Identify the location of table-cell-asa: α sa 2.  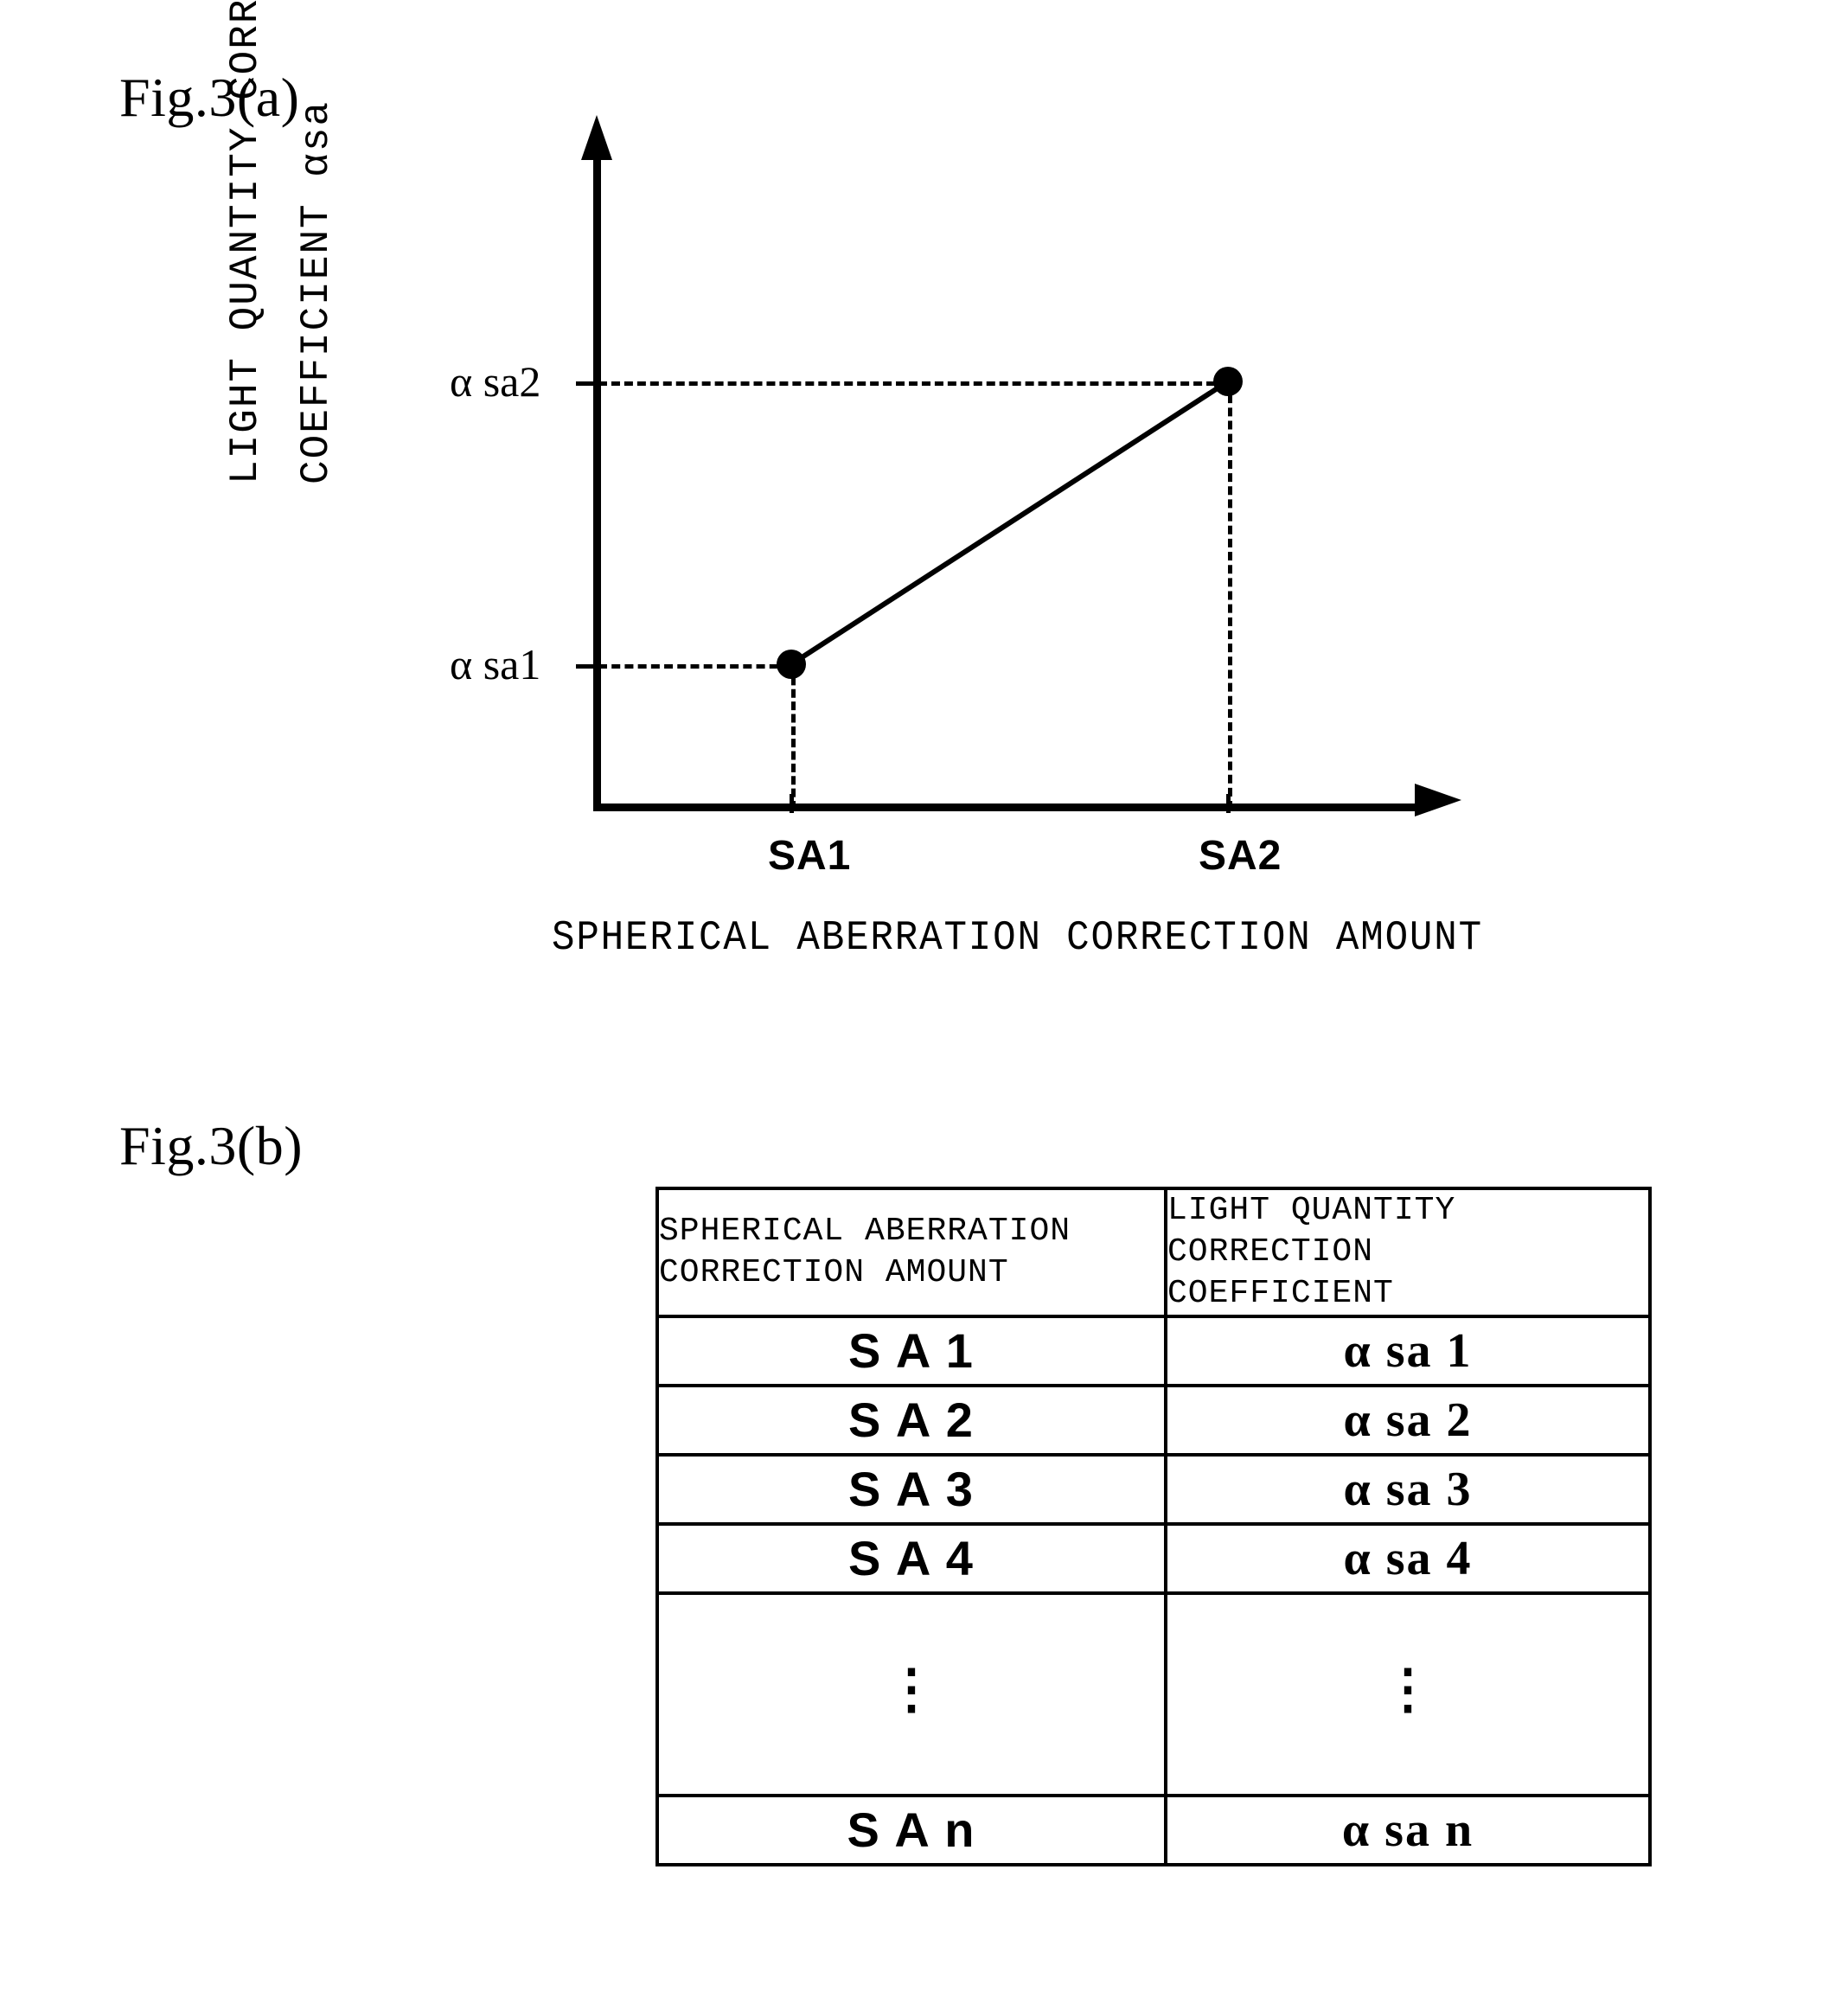
(1408, 1420).